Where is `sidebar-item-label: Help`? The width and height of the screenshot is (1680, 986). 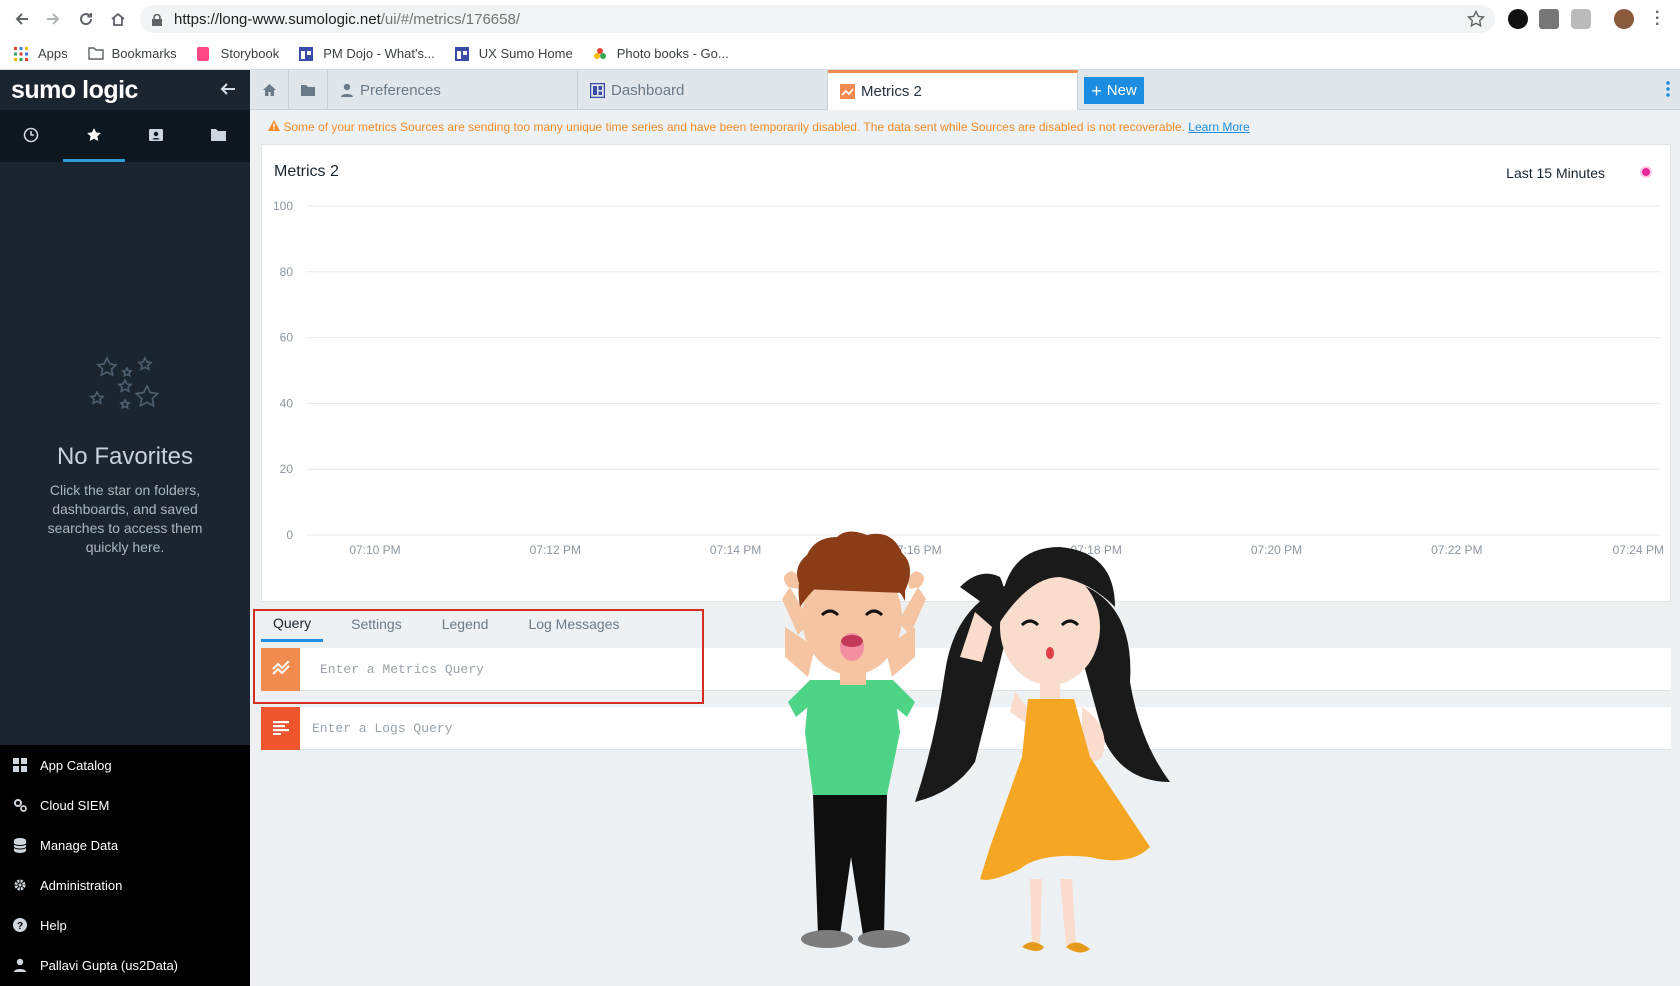 sidebar-item-label: Help is located at coordinates (53, 925).